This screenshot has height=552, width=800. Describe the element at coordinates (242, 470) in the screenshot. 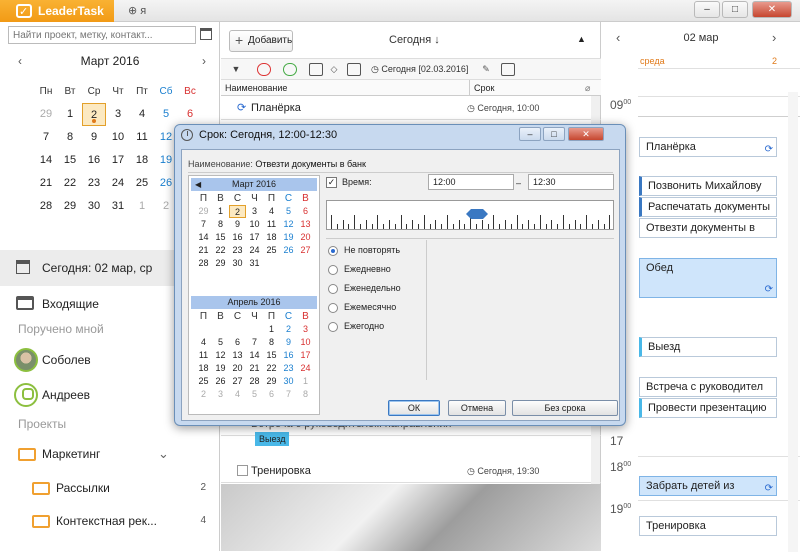

I see `task-checkbox` at that location.